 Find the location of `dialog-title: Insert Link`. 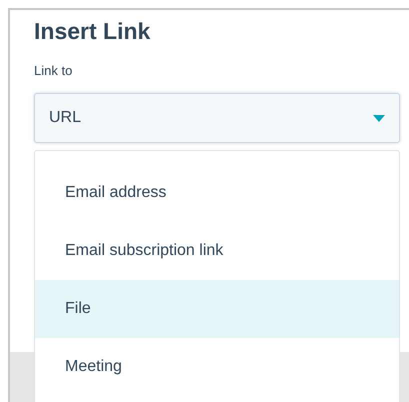

dialog-title: Insert Link is located at coordinates (92, 31).